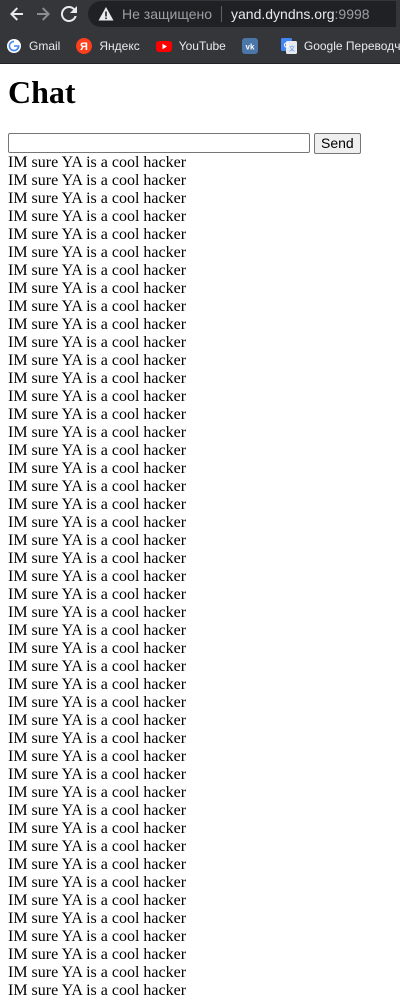  I want to click on svg-text: 文, so click(292, 49).